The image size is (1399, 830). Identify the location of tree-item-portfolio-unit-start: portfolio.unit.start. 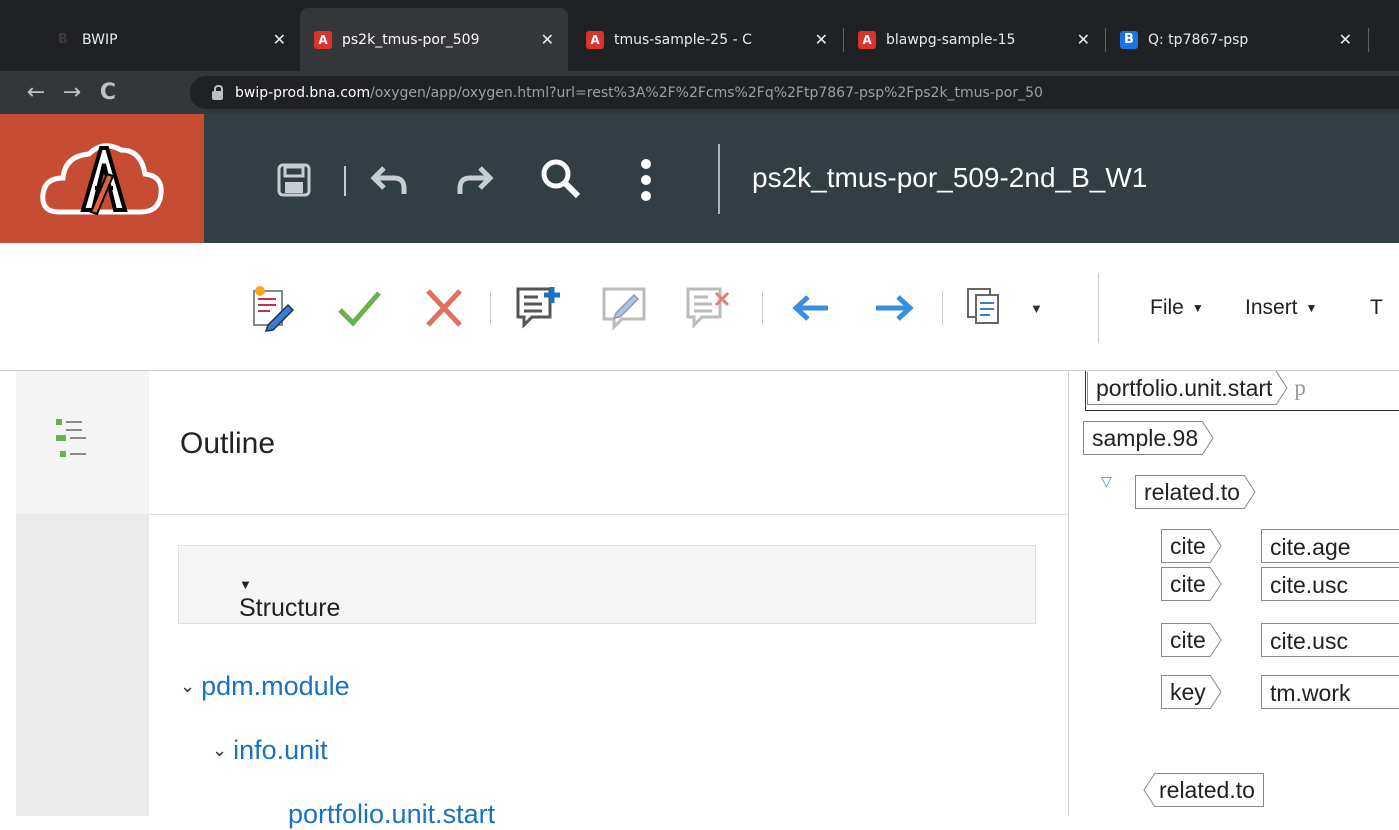
(391, 814).